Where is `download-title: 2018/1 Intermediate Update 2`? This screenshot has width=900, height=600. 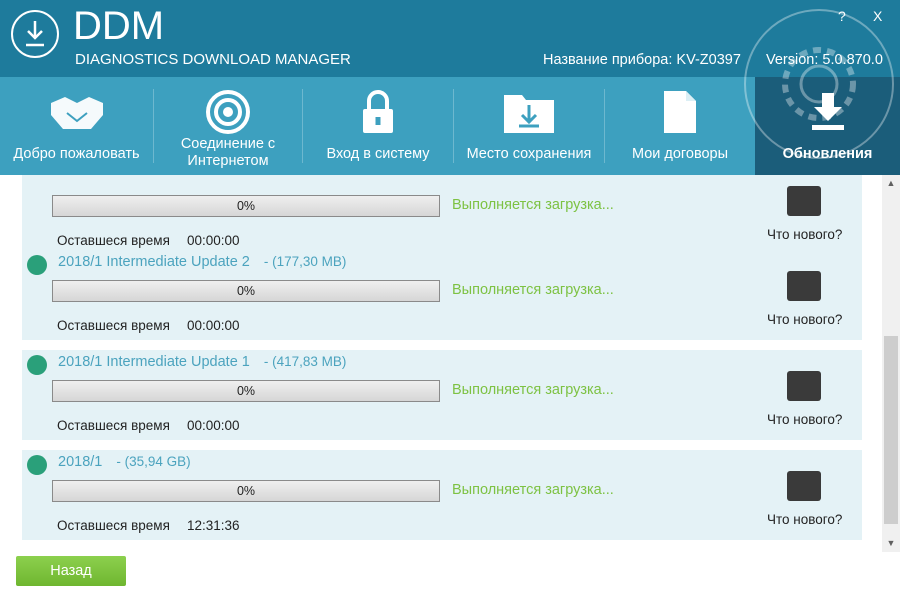 download-title: 2018/1 Intermediate Update 2 is located at coordinates (154, 262).